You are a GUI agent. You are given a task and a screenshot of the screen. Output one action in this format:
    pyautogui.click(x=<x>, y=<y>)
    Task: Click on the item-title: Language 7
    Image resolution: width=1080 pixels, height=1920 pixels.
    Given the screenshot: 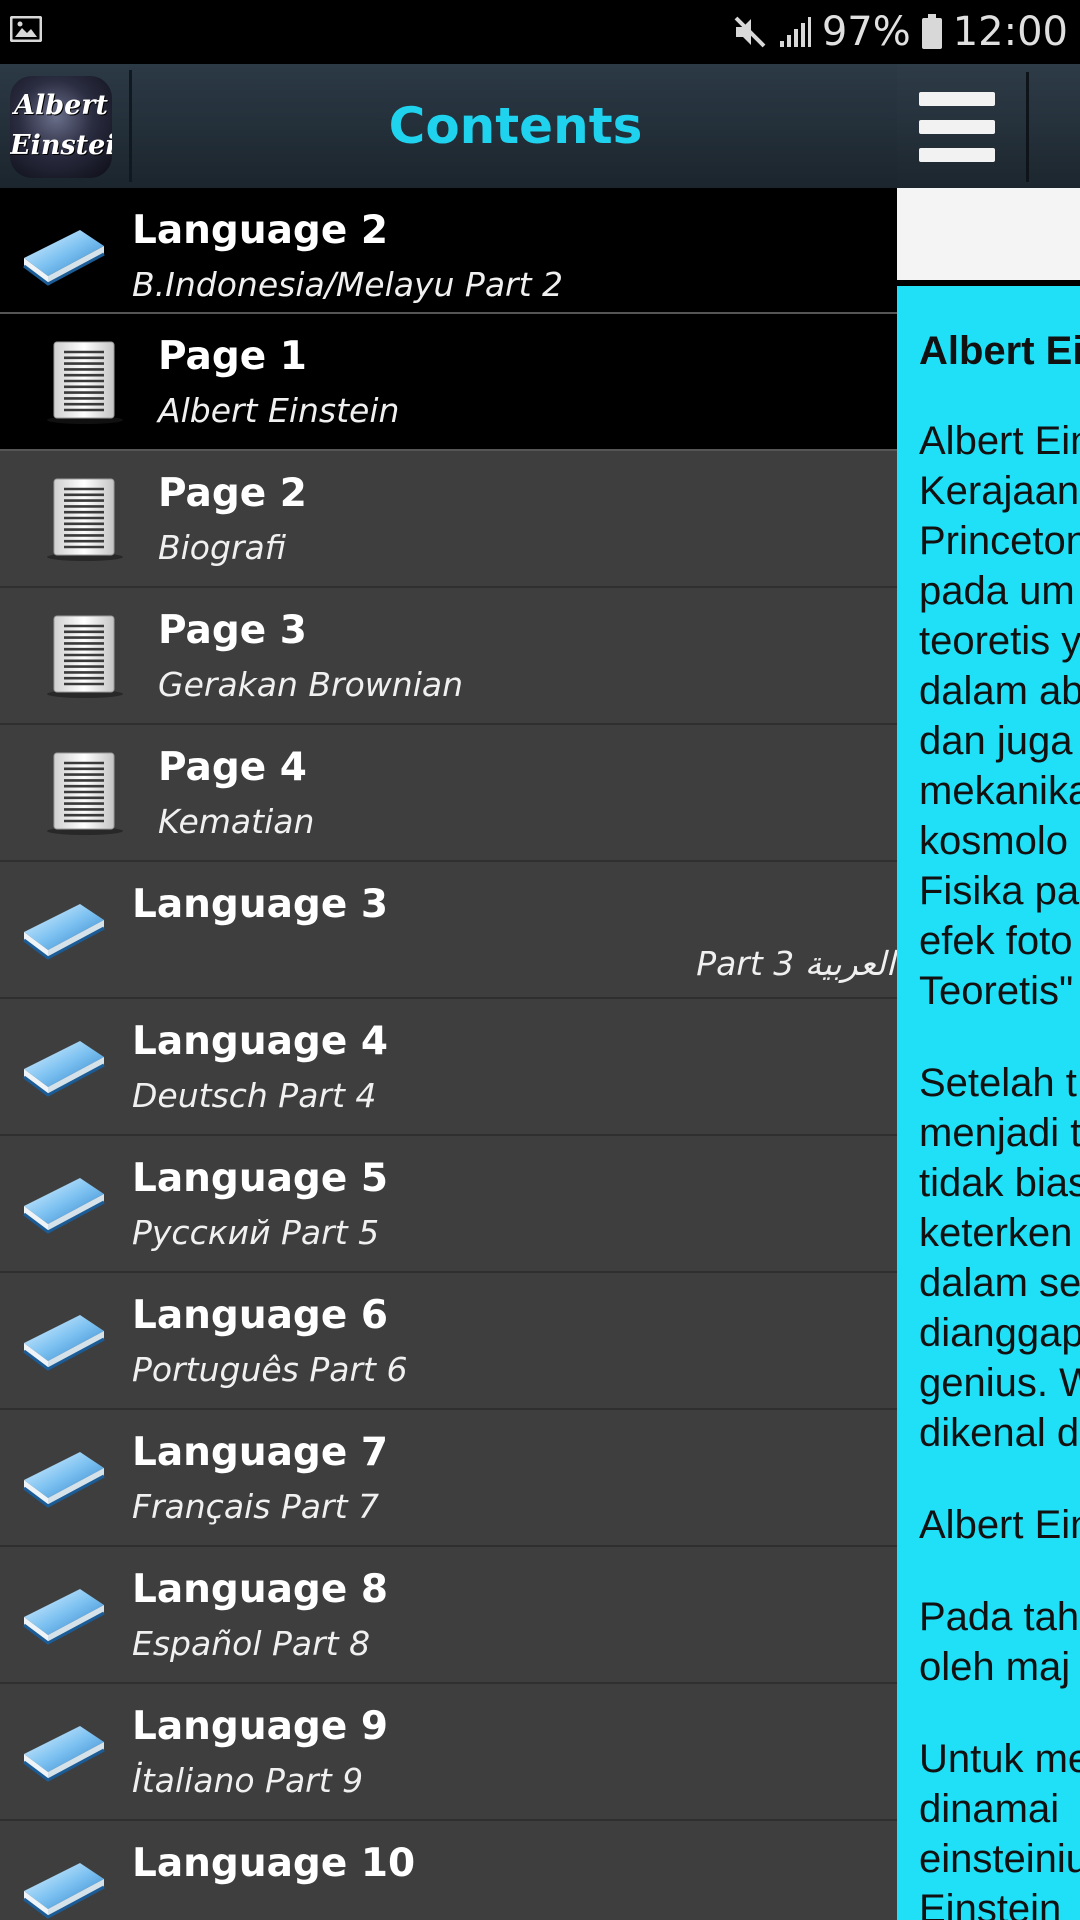 What is the action you would take?
    pyautogui.click(x=260, y=1452)
    